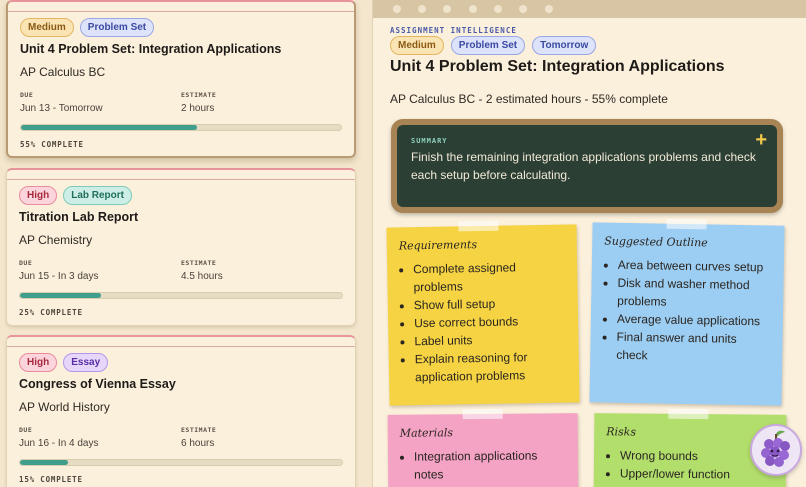  I want to click on due-value: Jun 13 - Tomorrow, so click(61, 108).